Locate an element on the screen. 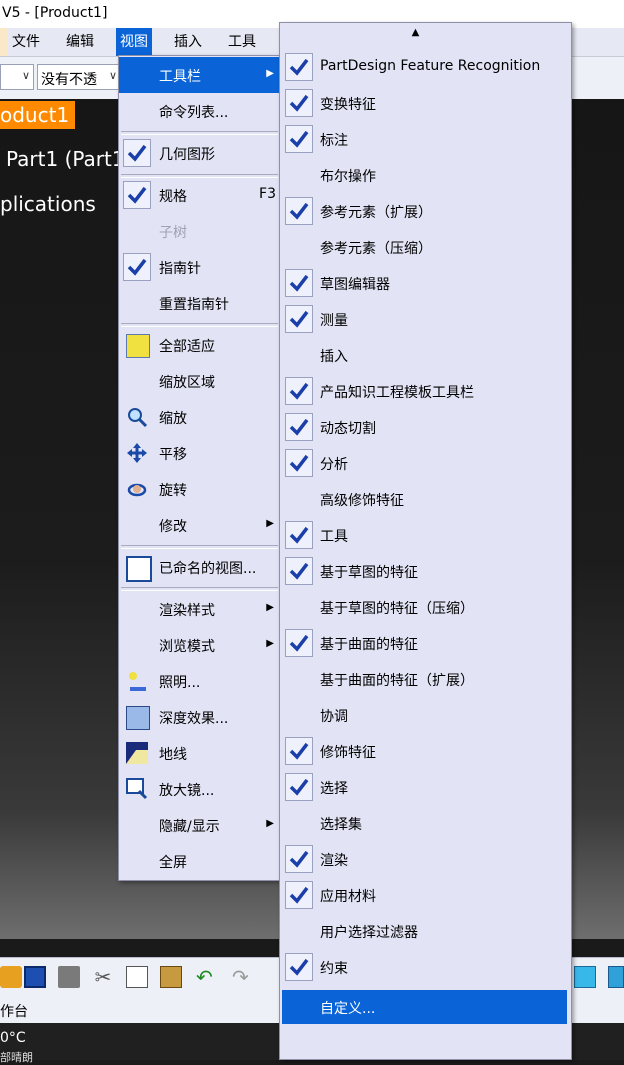  menu-item-label: 几何图形 is located at coordinates (187, 155).